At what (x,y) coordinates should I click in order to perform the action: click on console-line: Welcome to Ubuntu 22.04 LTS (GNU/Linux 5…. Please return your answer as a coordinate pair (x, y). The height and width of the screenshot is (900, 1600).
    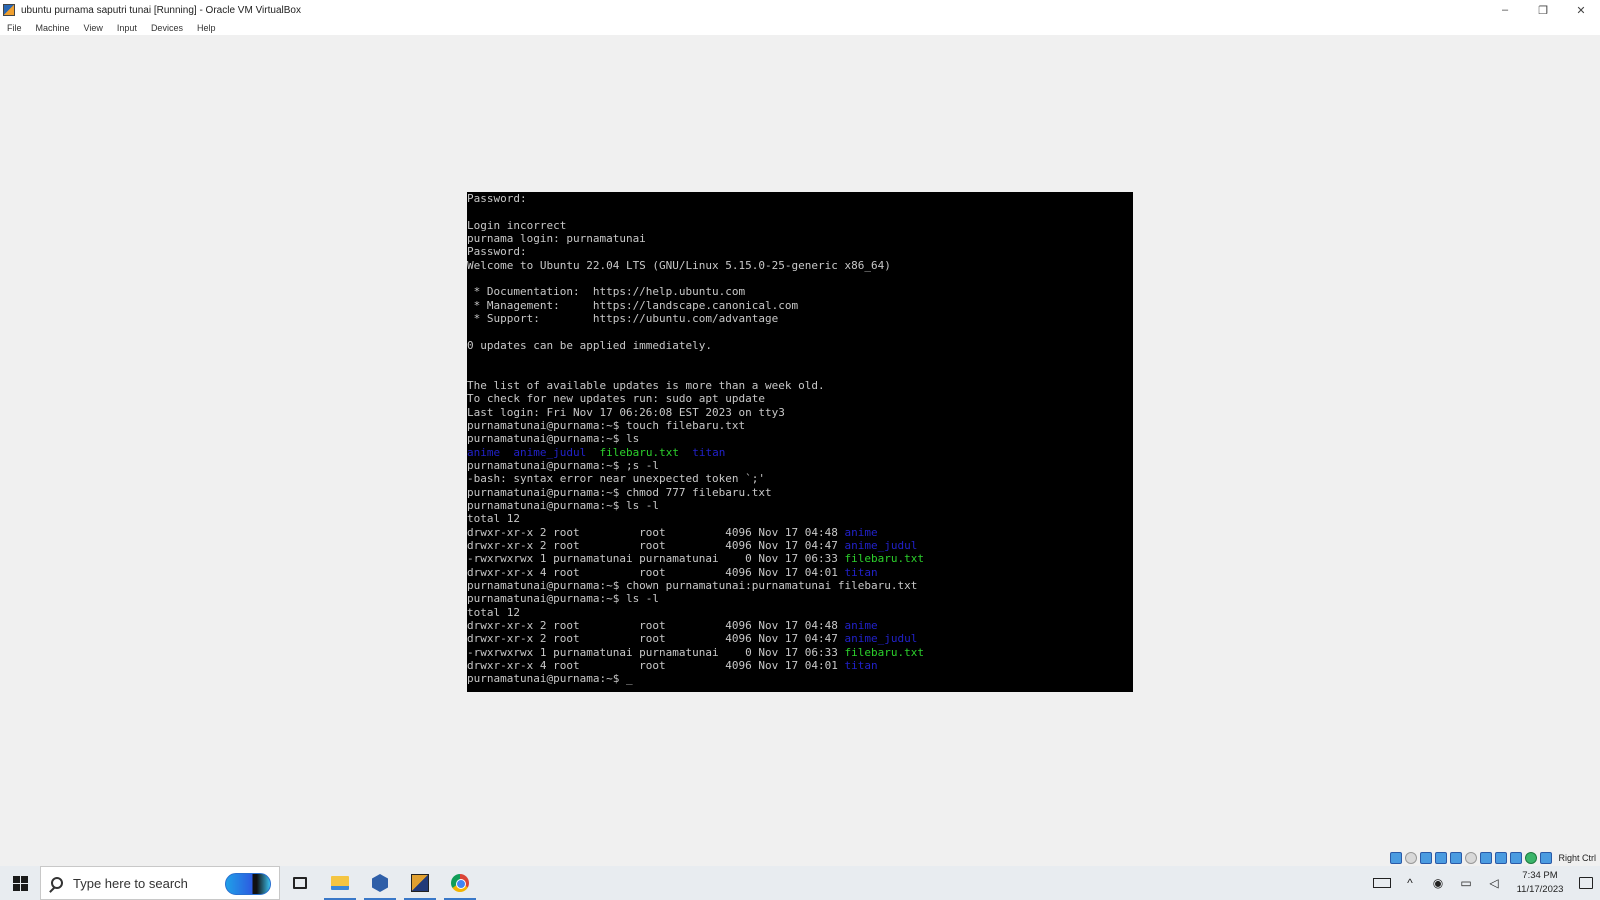
    Looking at the image, I should click on (679, 265).